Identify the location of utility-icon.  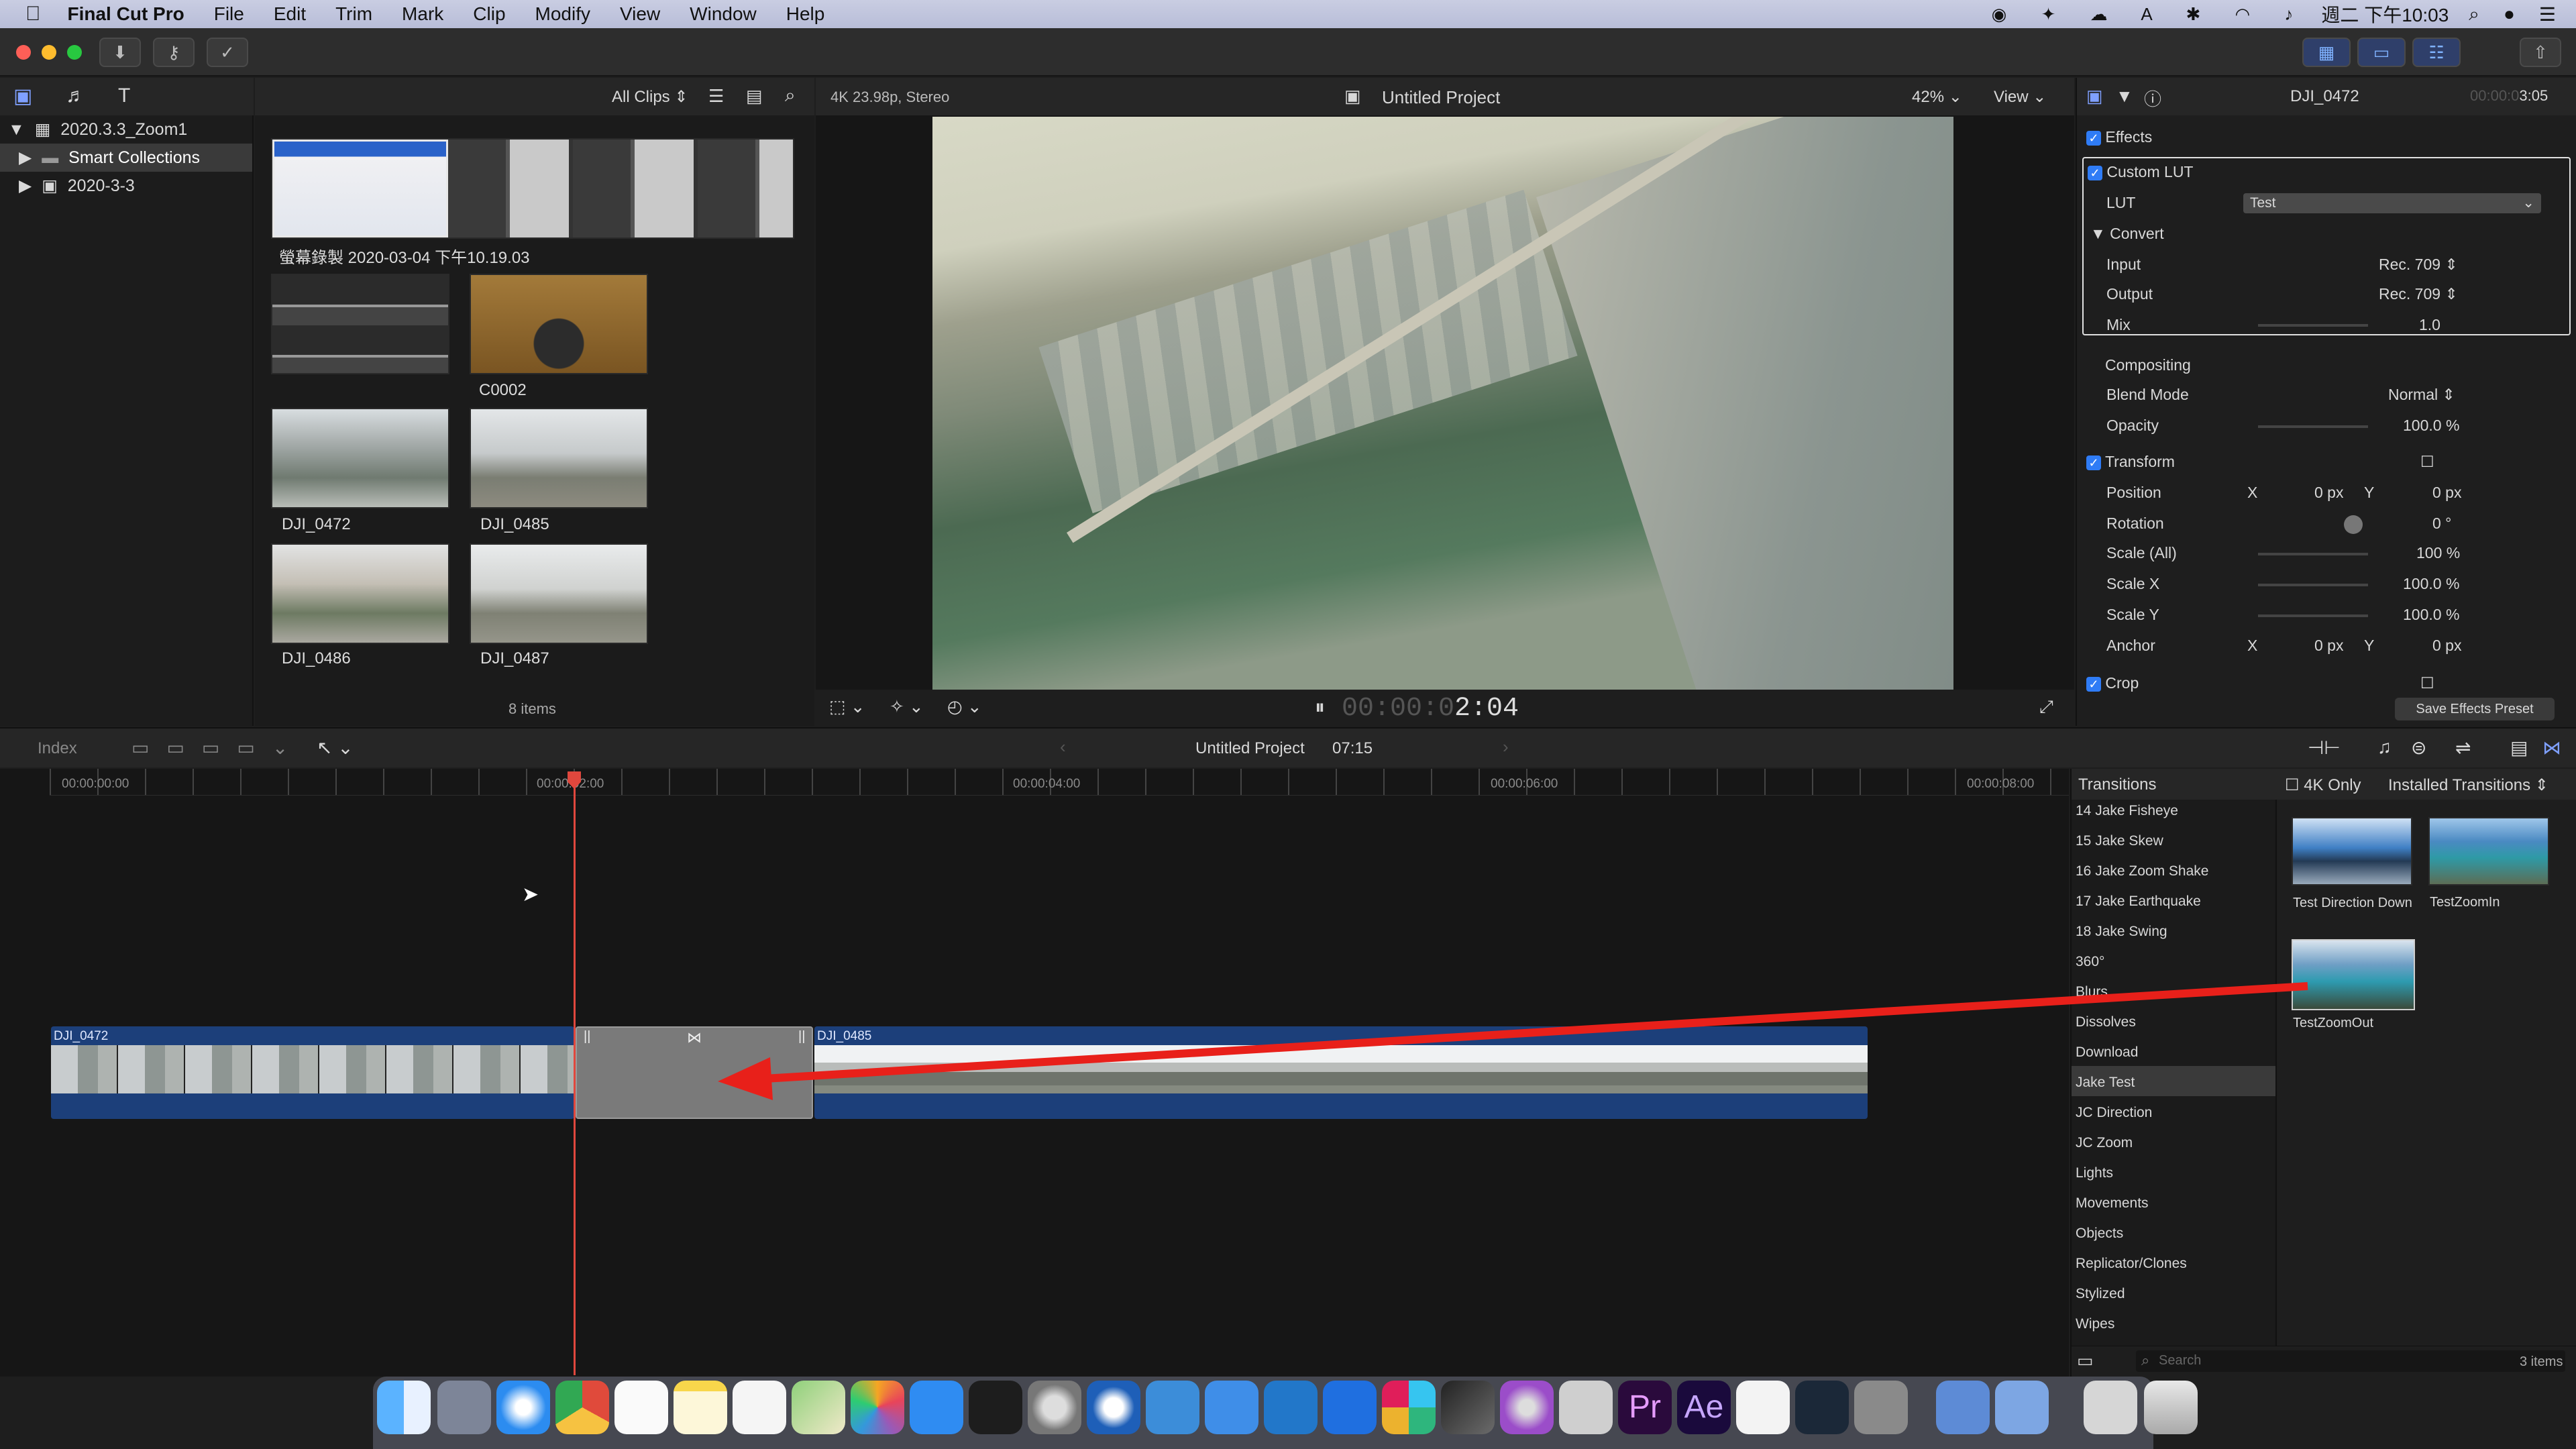
(1881, 1407).